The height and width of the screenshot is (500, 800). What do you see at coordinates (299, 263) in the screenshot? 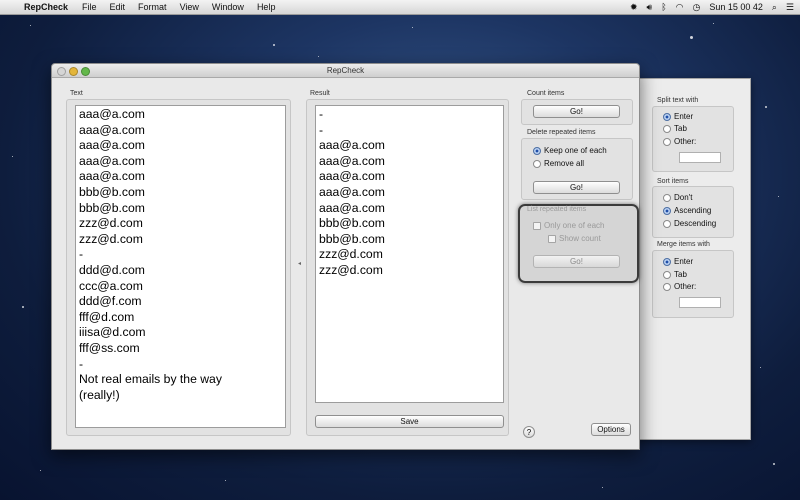
I see `splitter-handle-icon: ◂` at bounding box center [299, 263].